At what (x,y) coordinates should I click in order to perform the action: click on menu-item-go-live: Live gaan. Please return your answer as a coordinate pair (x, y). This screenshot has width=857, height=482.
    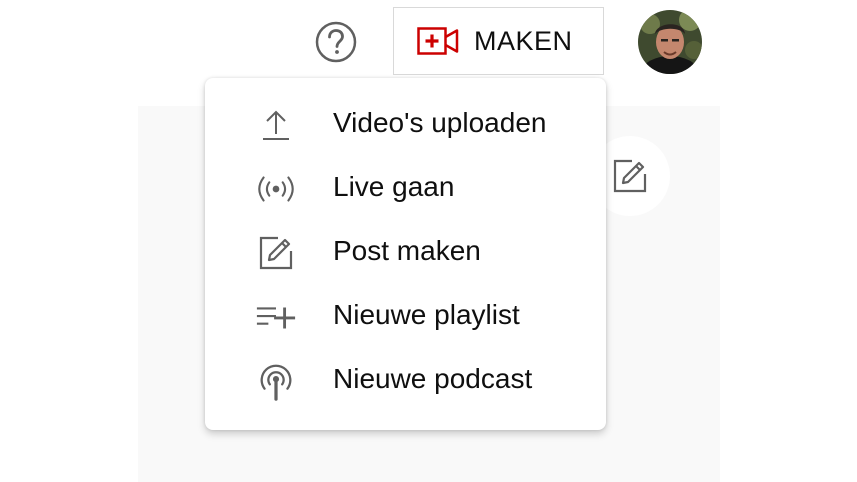
    Looking at the image, I should click on (405, 188).